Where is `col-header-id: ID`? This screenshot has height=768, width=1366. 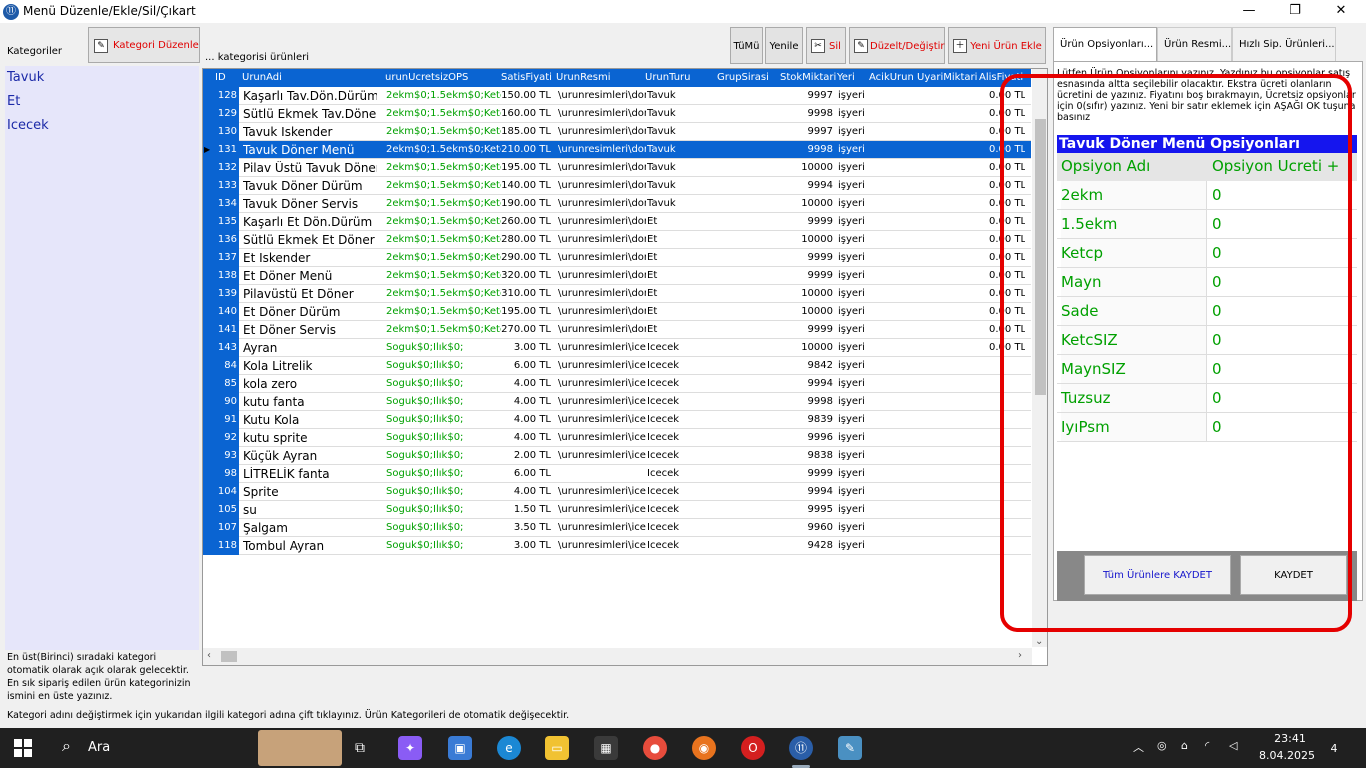
col-header-id: ID is located at coordinates (220, 77).